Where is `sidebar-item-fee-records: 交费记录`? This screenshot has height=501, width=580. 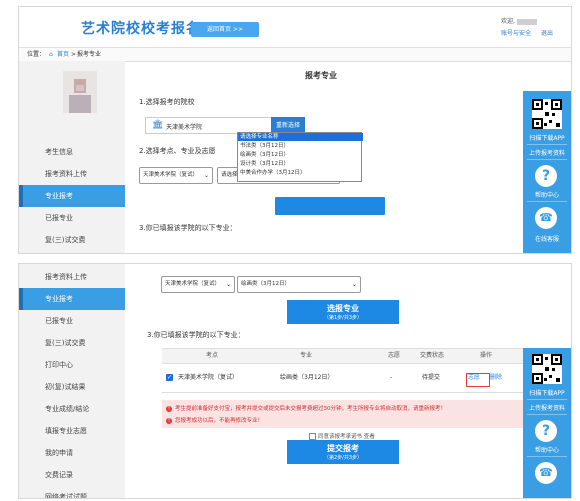
sidebar-item-fee-records: 交费记录 is located at coordinates (72, 475).